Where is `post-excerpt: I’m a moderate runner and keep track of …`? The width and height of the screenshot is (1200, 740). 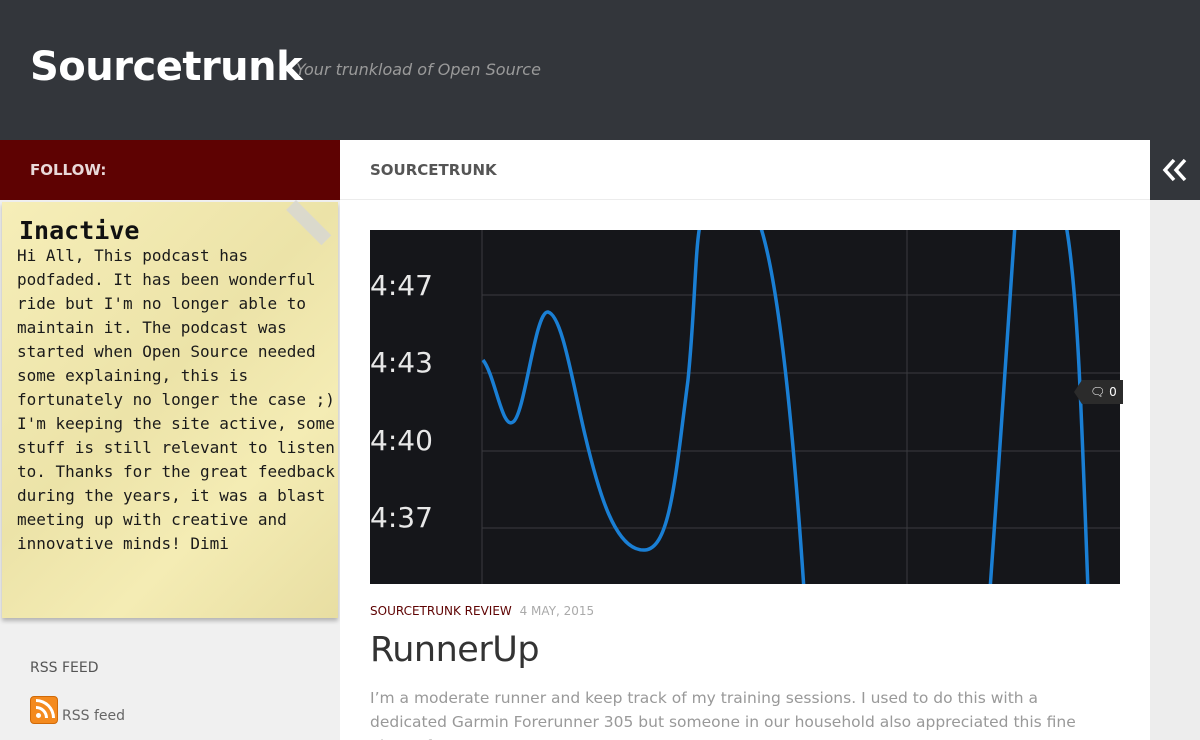
post-excerpt: I’m a moderate runner and keep track of … is located at coordinates (723, 714).